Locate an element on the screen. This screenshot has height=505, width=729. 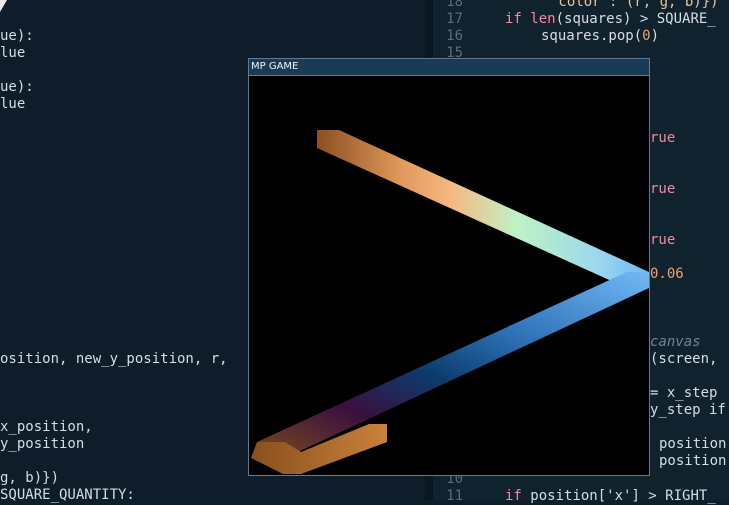
code-fragment: (screen, is located at coordinates (684, 359).